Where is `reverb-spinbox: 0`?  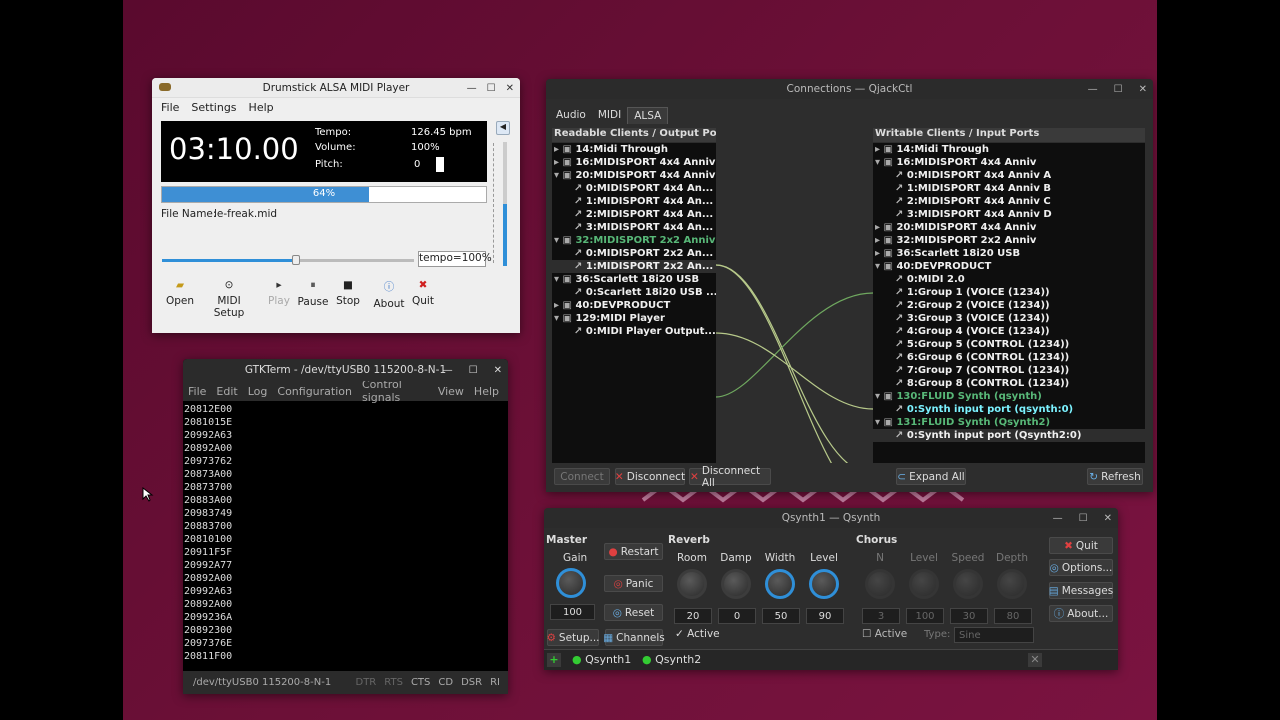
reverb-spinbox: 0 is located at coordinates (737, 616).